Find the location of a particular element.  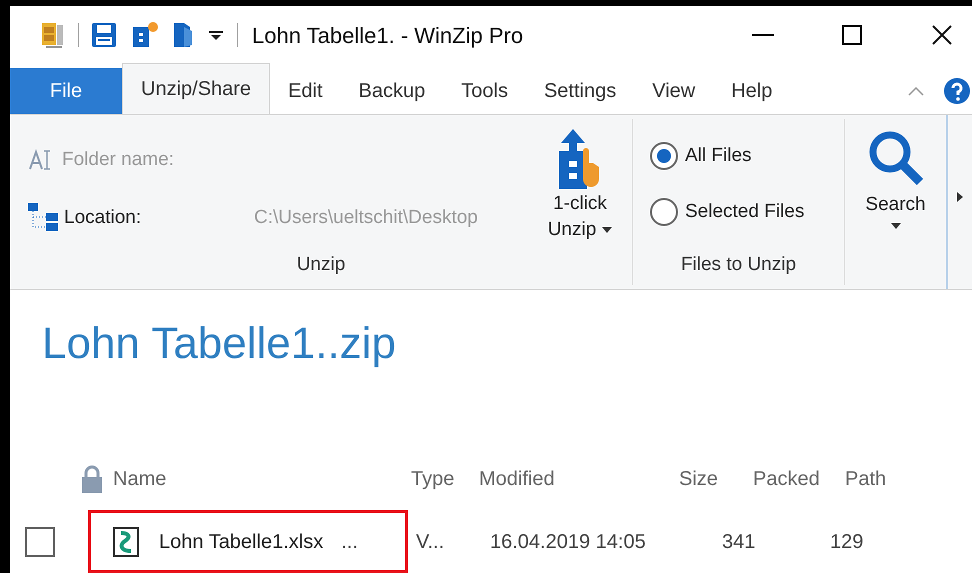

column-header: Size is located at coordinates (716, 479).